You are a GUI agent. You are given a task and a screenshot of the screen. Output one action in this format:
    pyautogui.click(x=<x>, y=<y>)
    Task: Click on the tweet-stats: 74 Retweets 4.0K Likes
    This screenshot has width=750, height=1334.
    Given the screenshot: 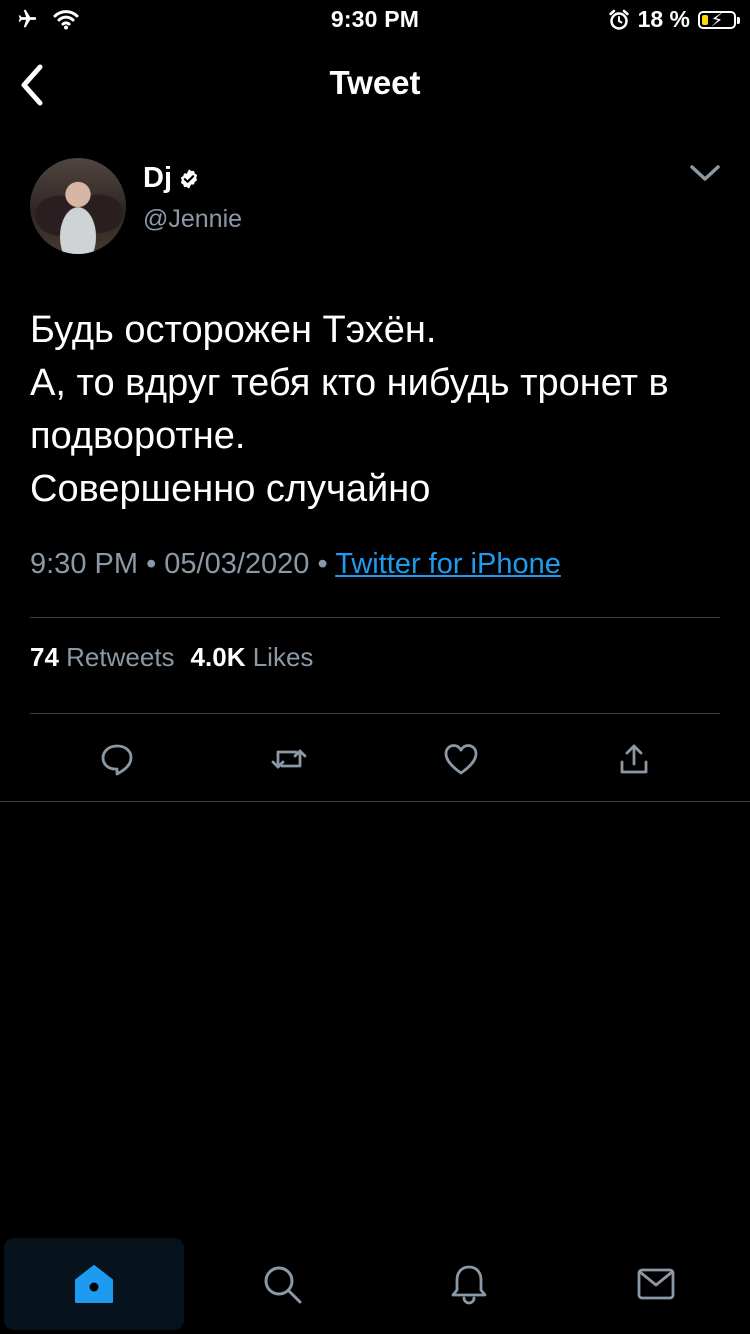 What is the action you would take?
    pyautogui.click(x=171, y=657)
    